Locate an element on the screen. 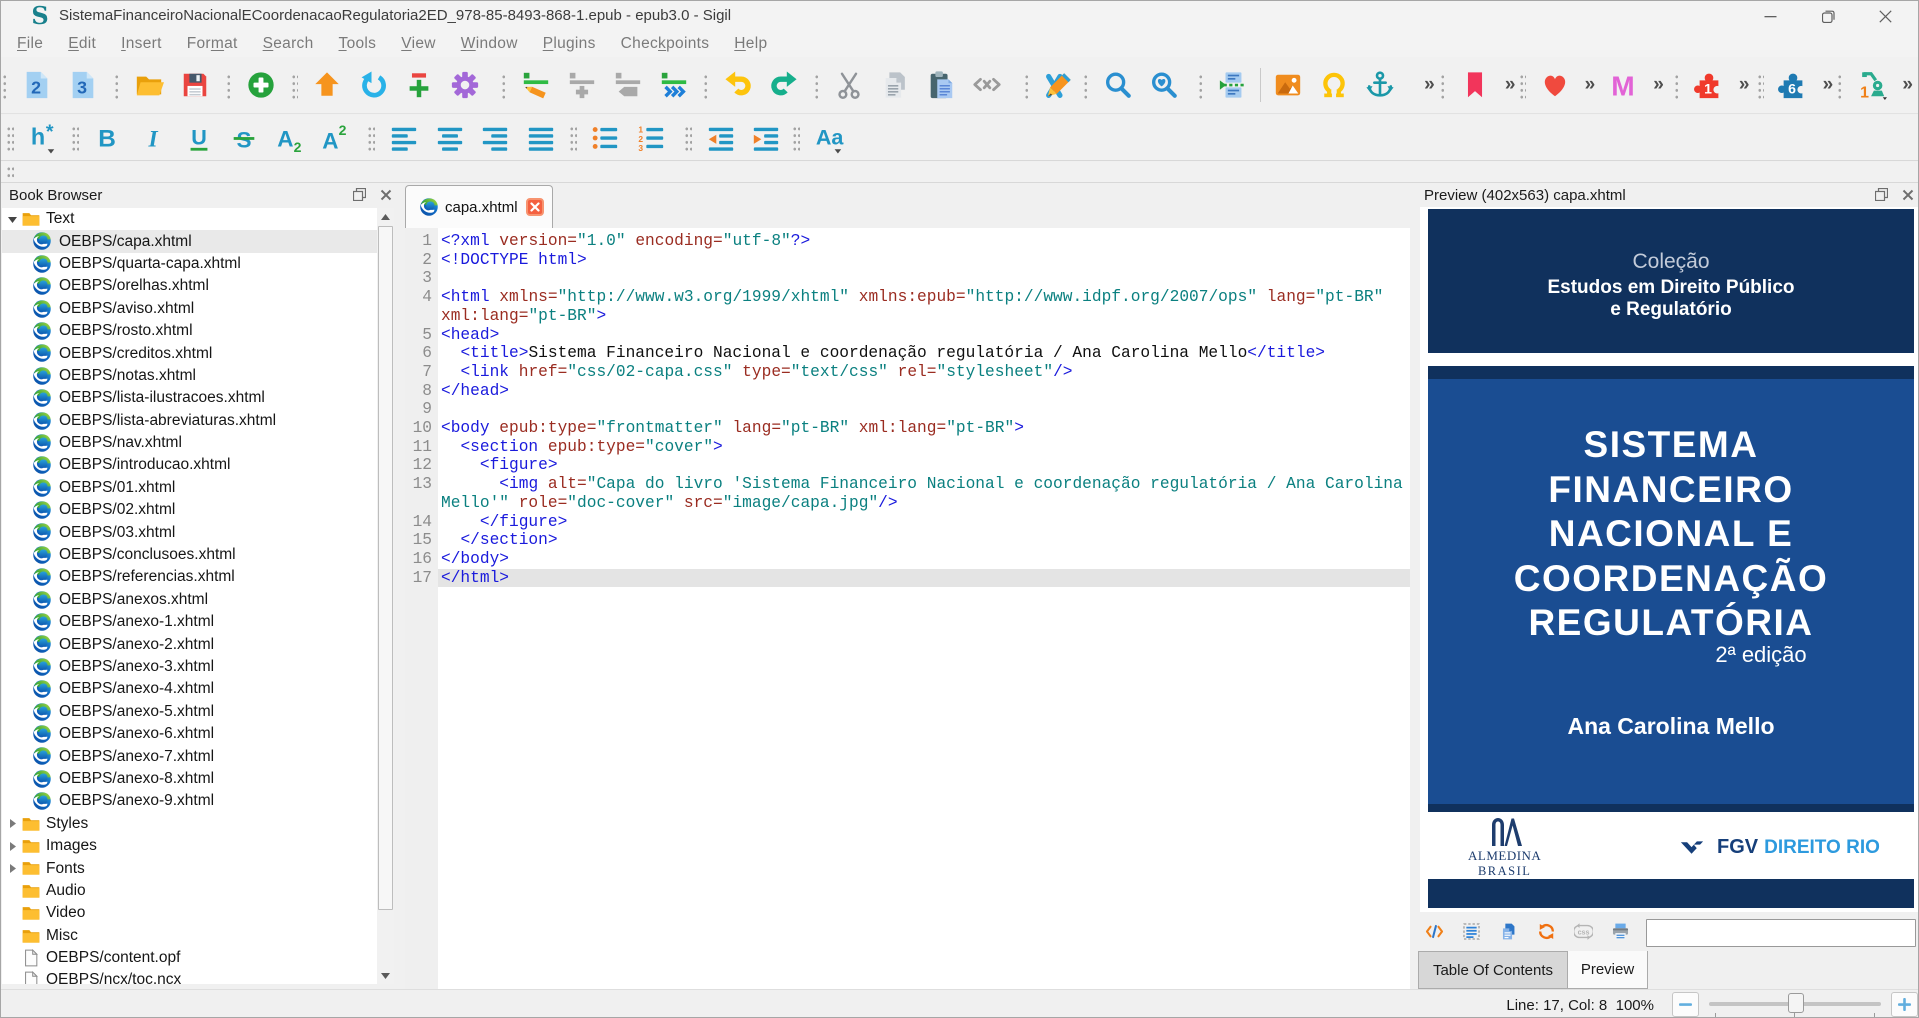 The width and height of the screenshot is (1919, 1018). tree-item: OEBPS/conclusoes.xhtml is located at coordinates (189, 555).